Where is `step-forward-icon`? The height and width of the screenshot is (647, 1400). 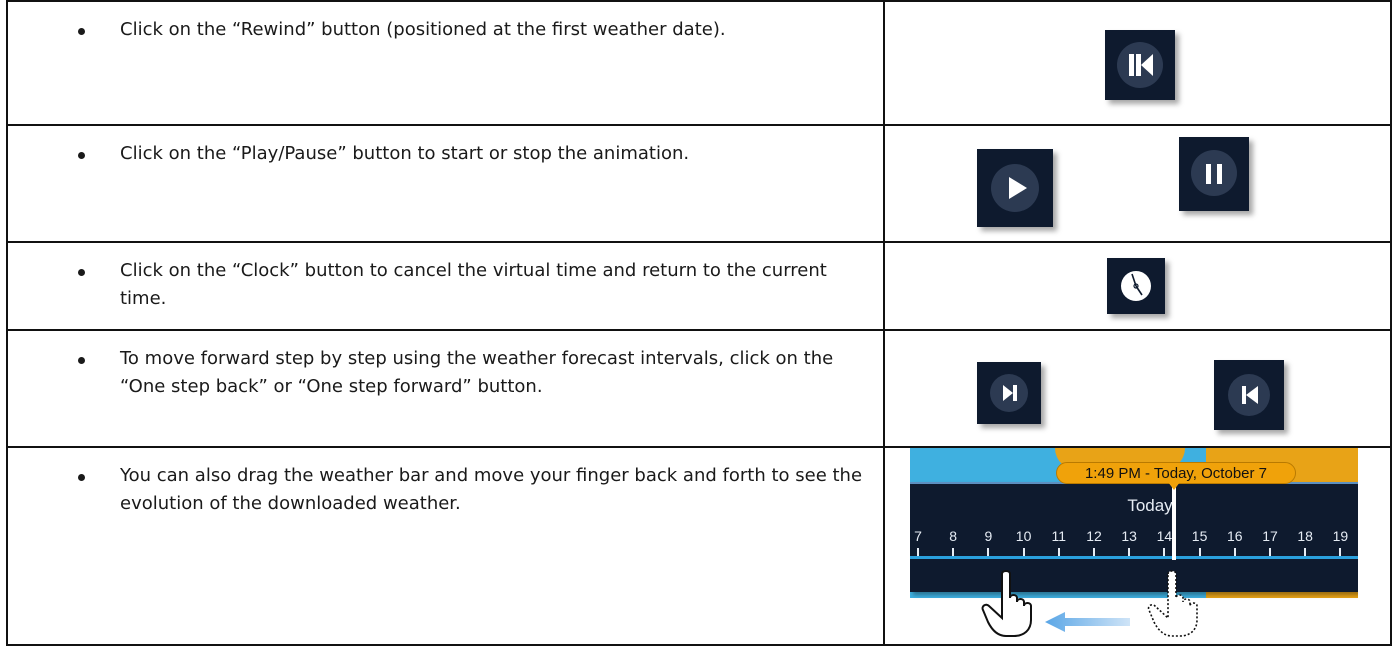 step-forward-icon is located at coordinates (1010, 393).